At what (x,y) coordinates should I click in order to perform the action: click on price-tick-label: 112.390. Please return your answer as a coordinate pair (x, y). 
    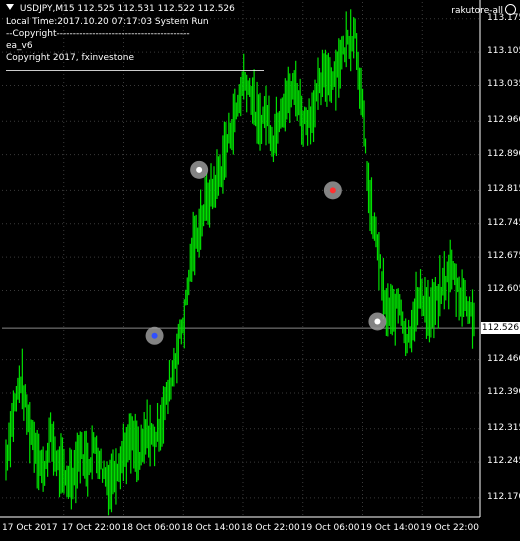
    Looking at the image, I should click on (503, 392).